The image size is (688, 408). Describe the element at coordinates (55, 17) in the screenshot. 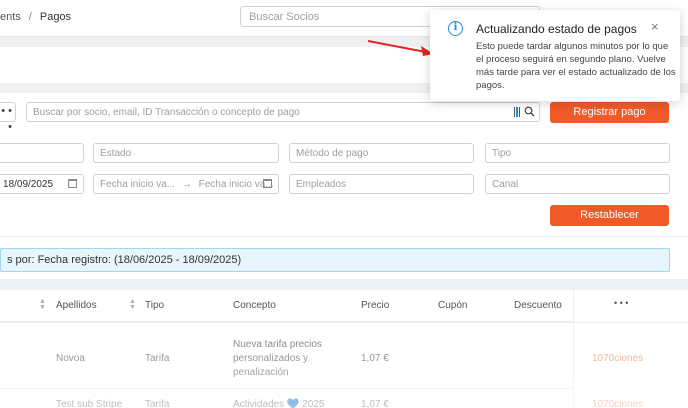

I see `breadcrumb-current: Pagos` at that location.